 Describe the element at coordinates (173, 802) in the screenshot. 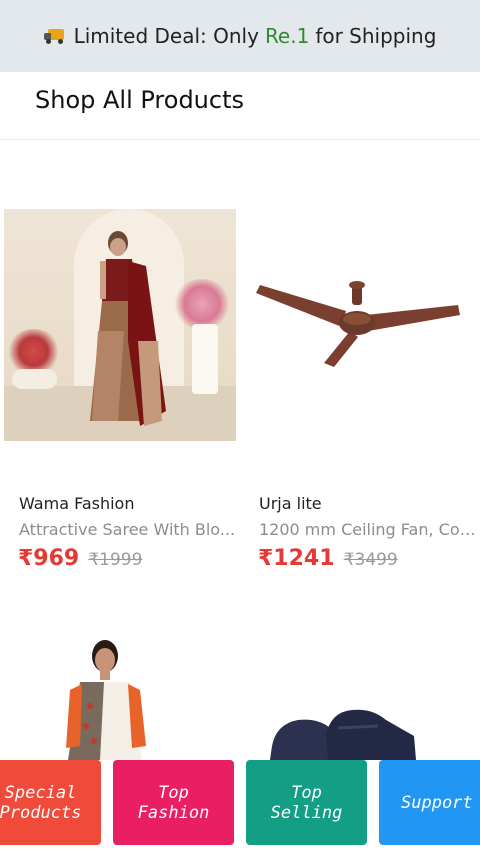

I see `top-fashion-button: Top Fashion` at that location.